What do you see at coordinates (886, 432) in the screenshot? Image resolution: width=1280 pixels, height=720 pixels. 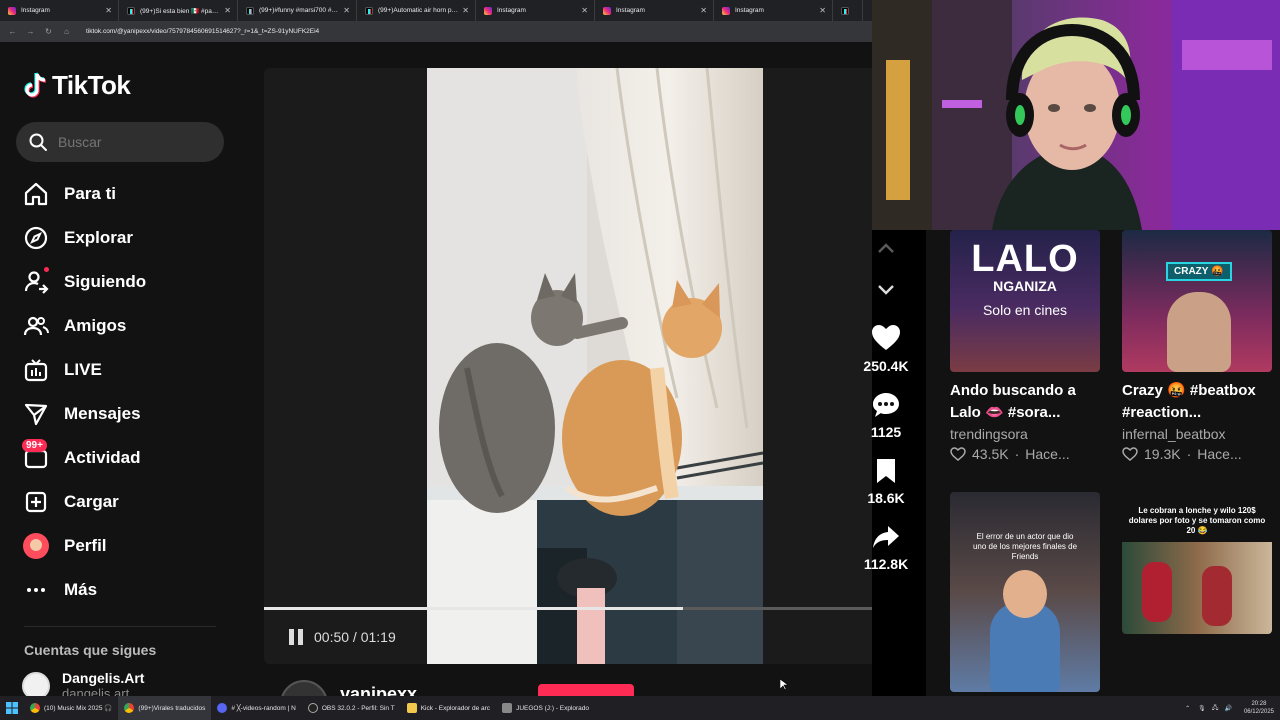 I see `comment-count: 1125` at bounding box center [886, 432].